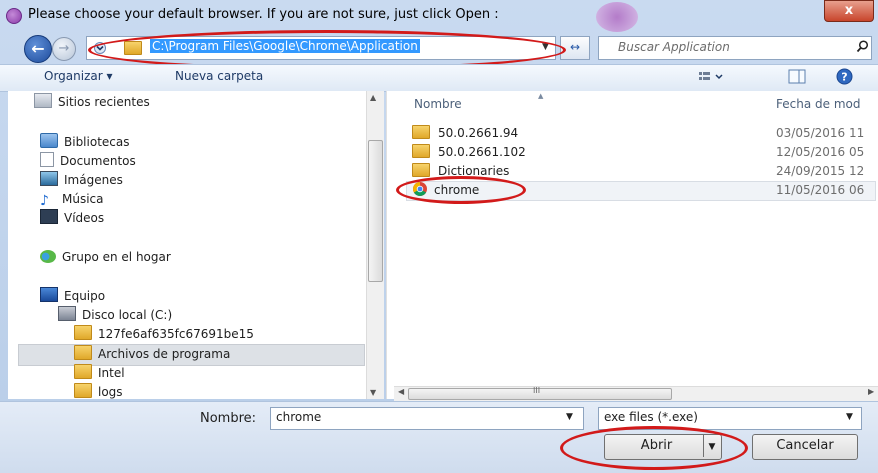 Image resolution: width=878 pixels, height=473 pixels. What do you see at coordinates (438, 104) in the screenshot?
I see `column-header-name: Nombre` at bounding box center [438, 104].